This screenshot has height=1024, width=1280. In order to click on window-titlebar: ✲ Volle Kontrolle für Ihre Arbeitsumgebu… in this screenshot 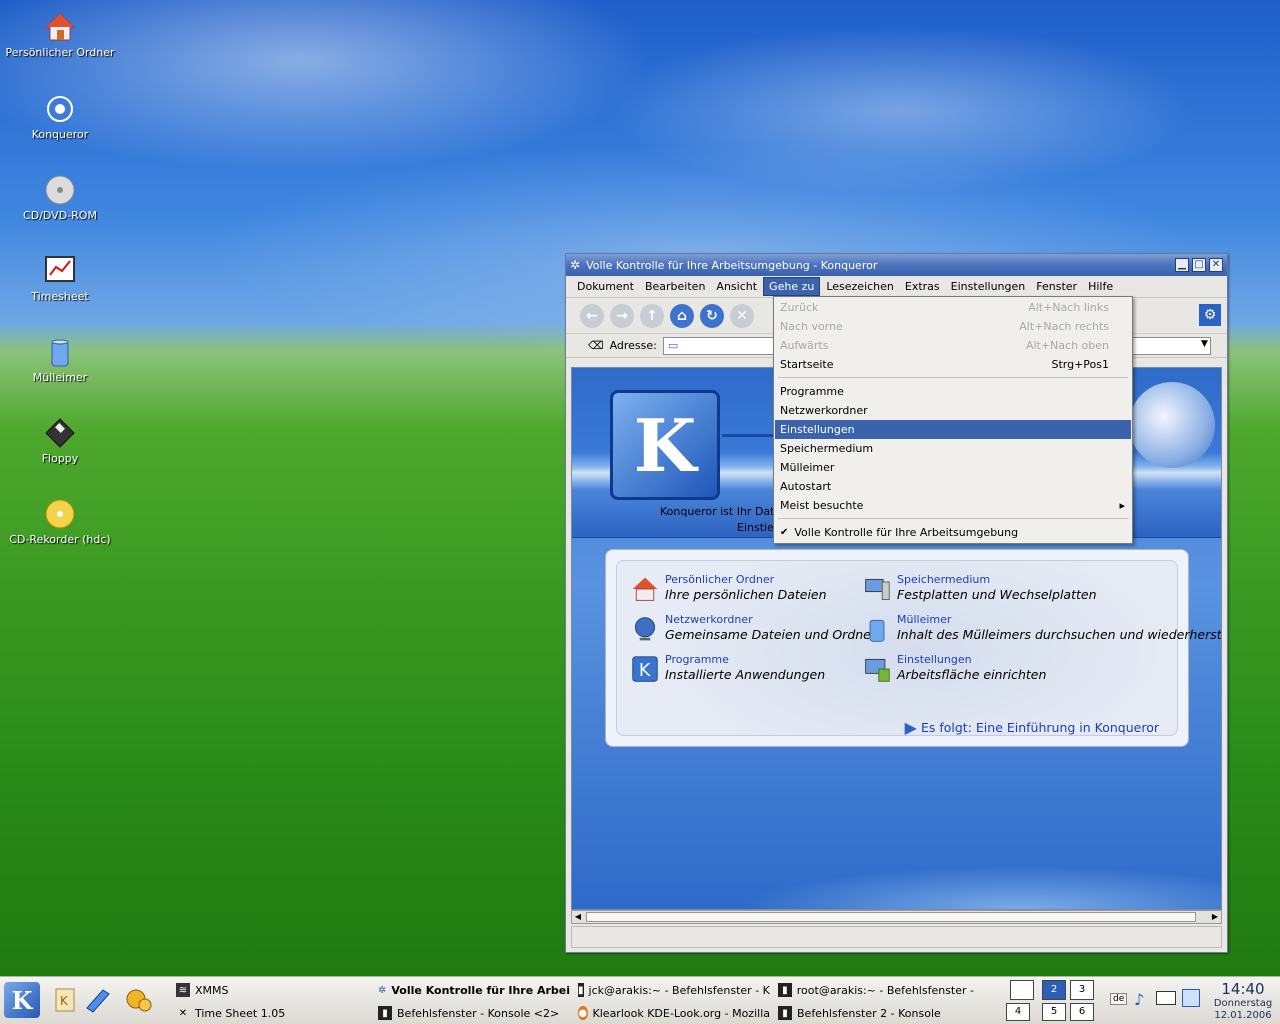, I will do `click(896, 265)`.